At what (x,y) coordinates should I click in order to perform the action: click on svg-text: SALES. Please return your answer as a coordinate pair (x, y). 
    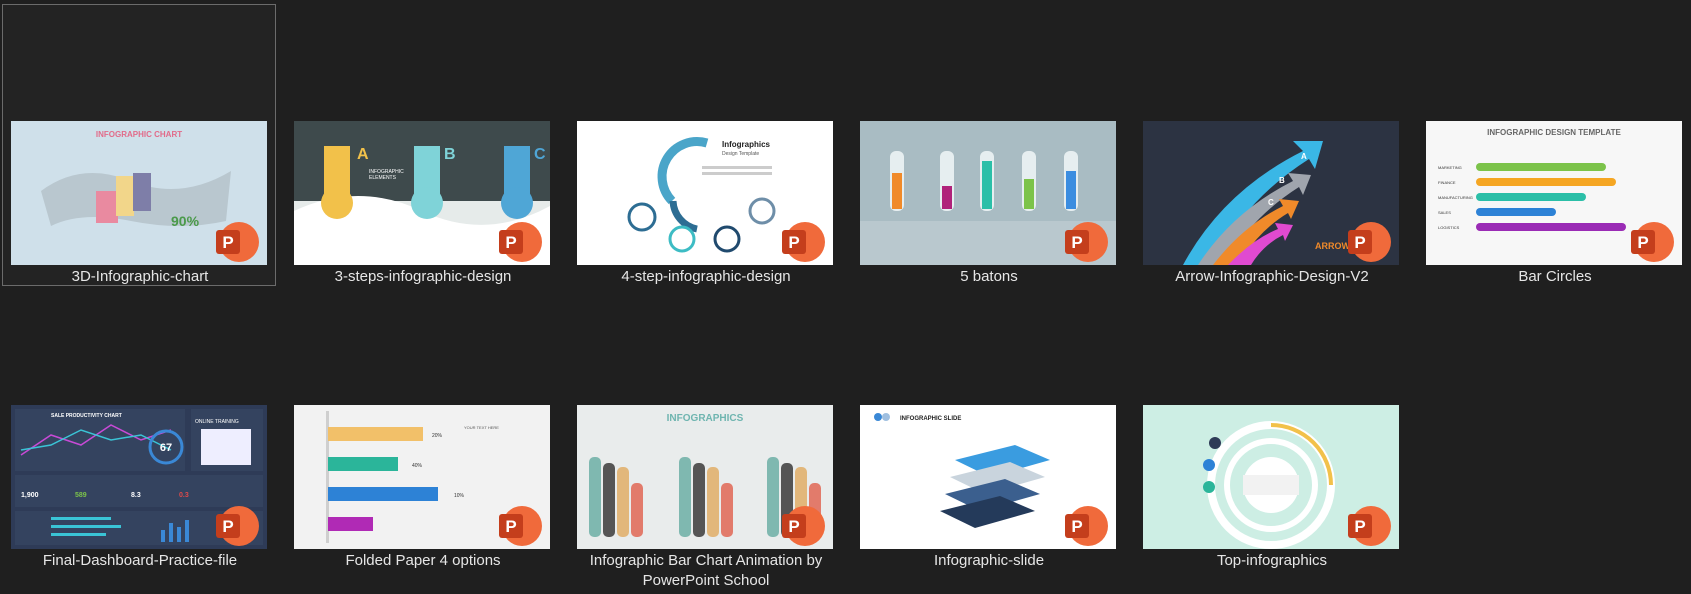
    Looking at the image, I should click on (1444, 212).